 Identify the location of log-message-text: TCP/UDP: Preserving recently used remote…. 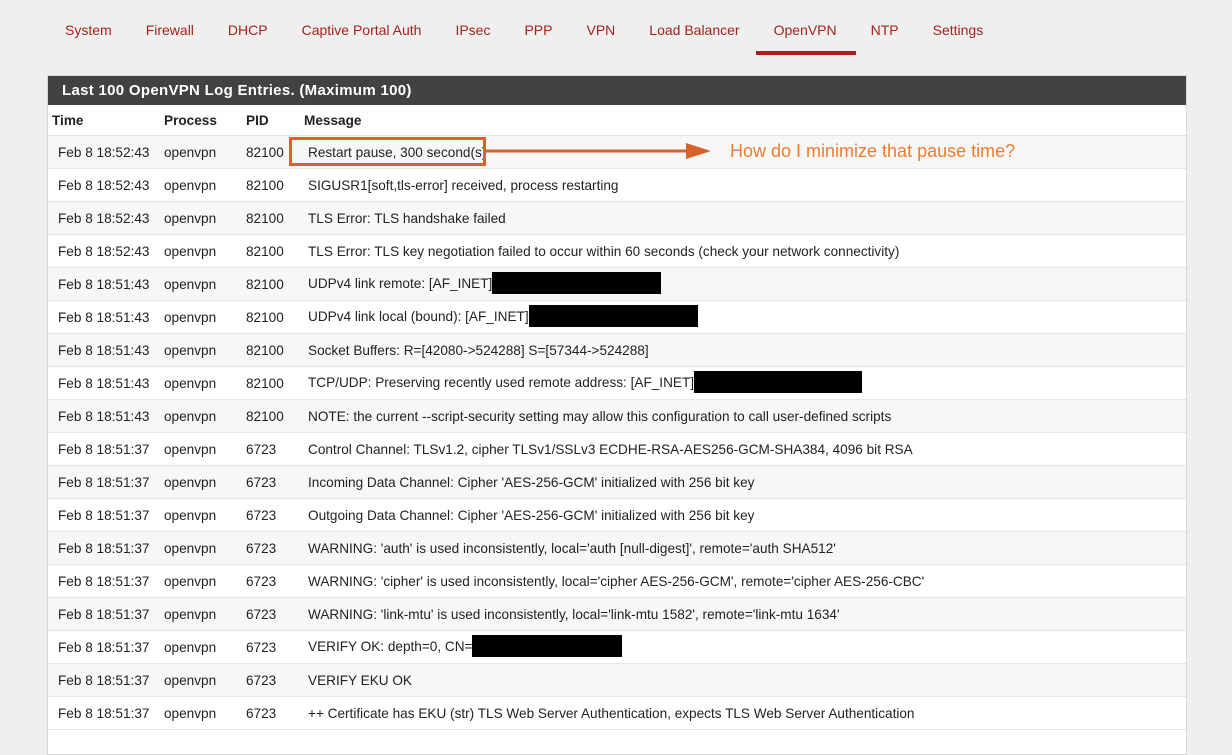
(501, 382).